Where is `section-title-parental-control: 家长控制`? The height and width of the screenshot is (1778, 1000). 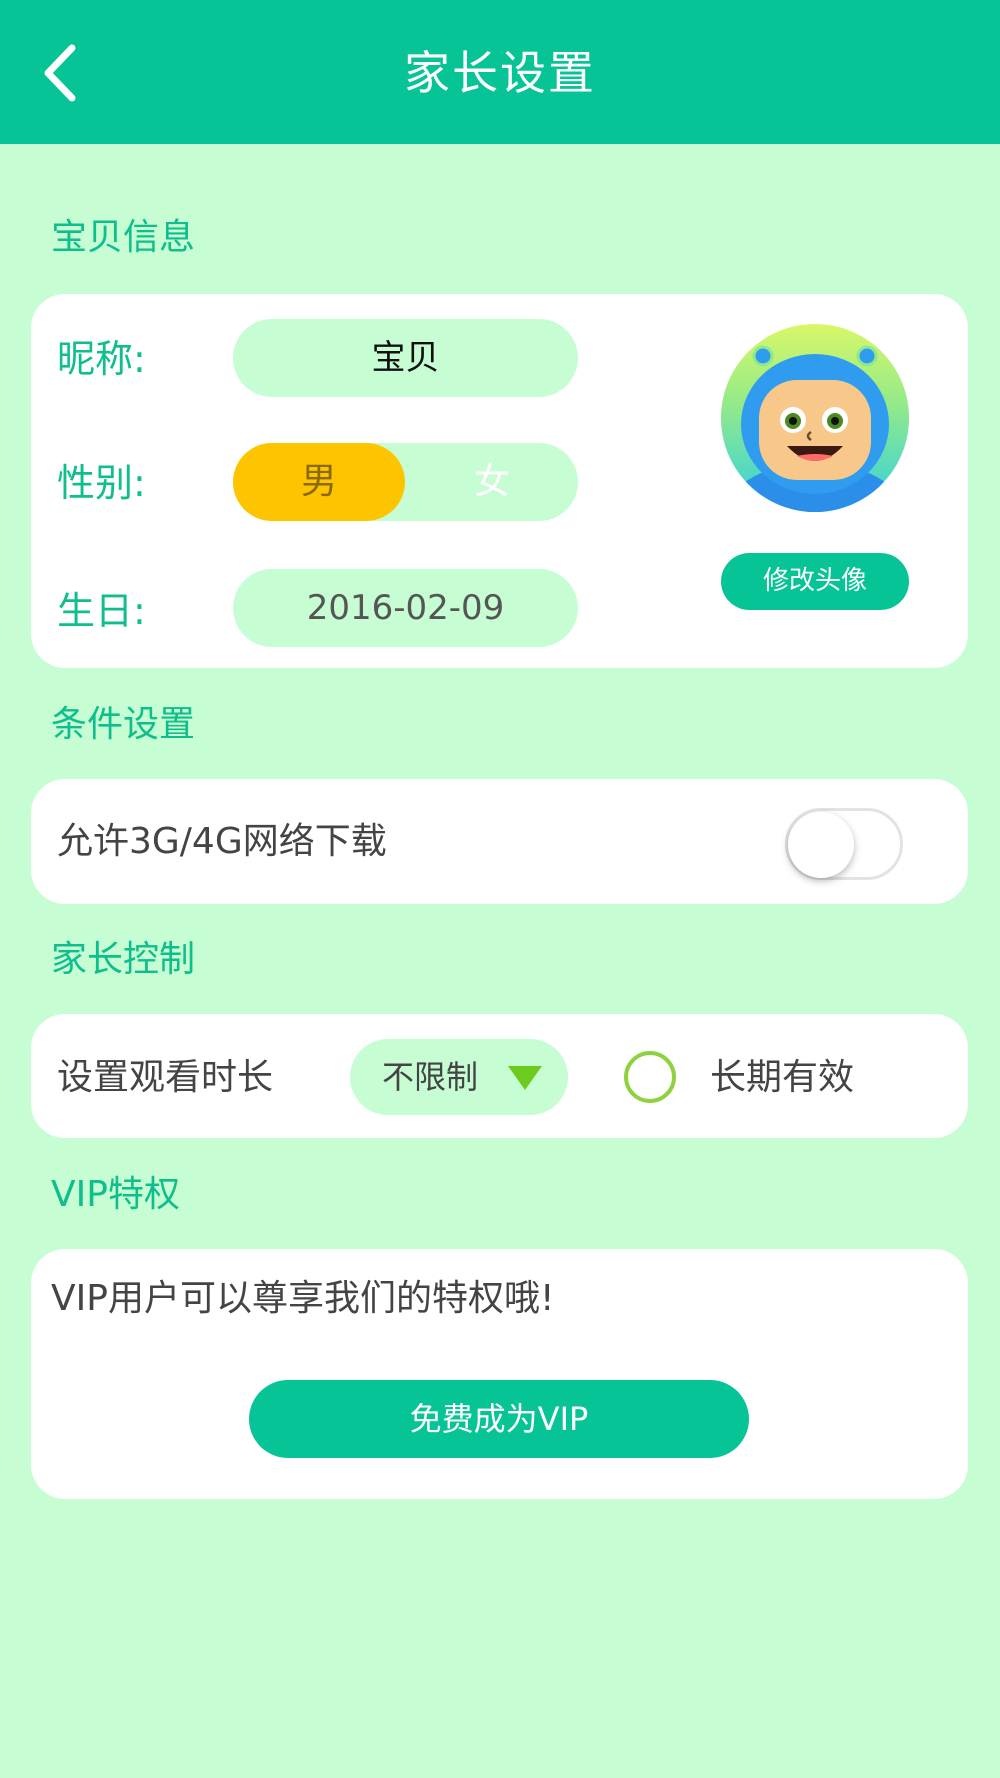 section-title-parental-control: 家长控制 is located at coordinates (123, 959).